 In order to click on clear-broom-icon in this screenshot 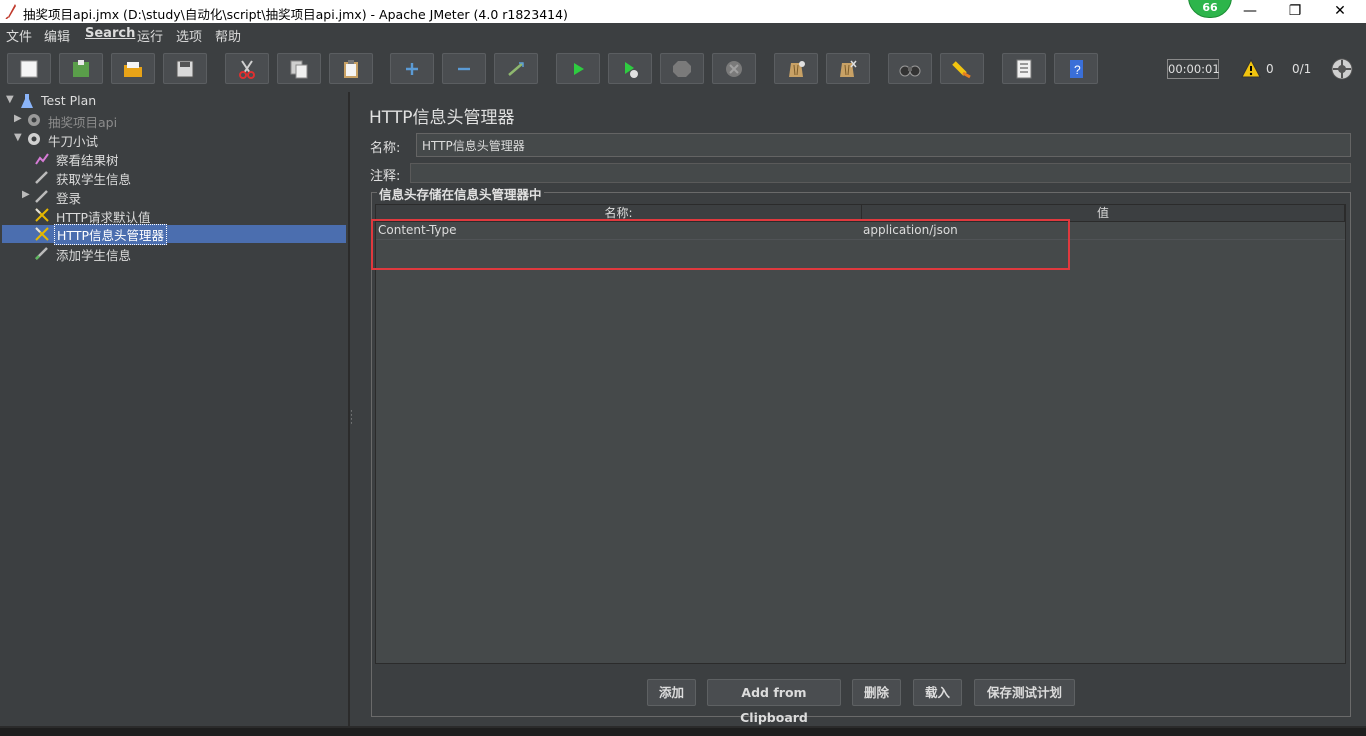, I will do `click(797, 69)`.